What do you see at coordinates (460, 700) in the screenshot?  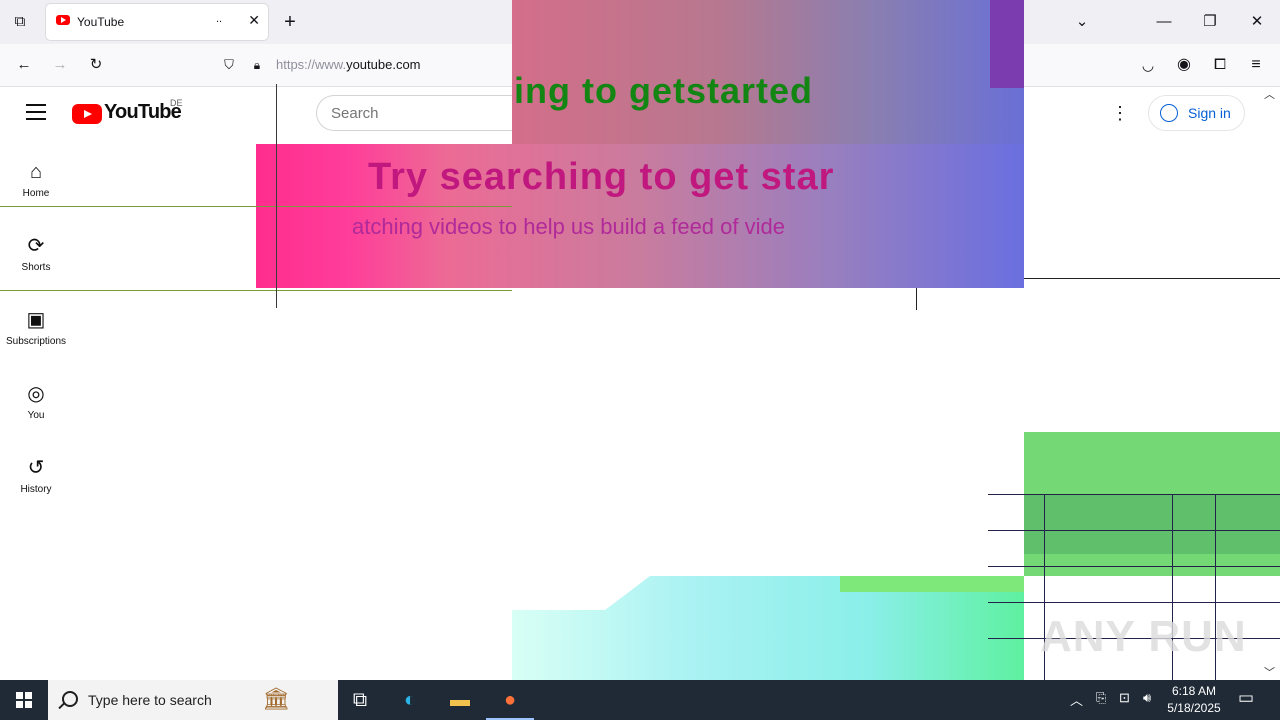 I see `file-explorer-icon: ▬` at bounding box center [460, 700].